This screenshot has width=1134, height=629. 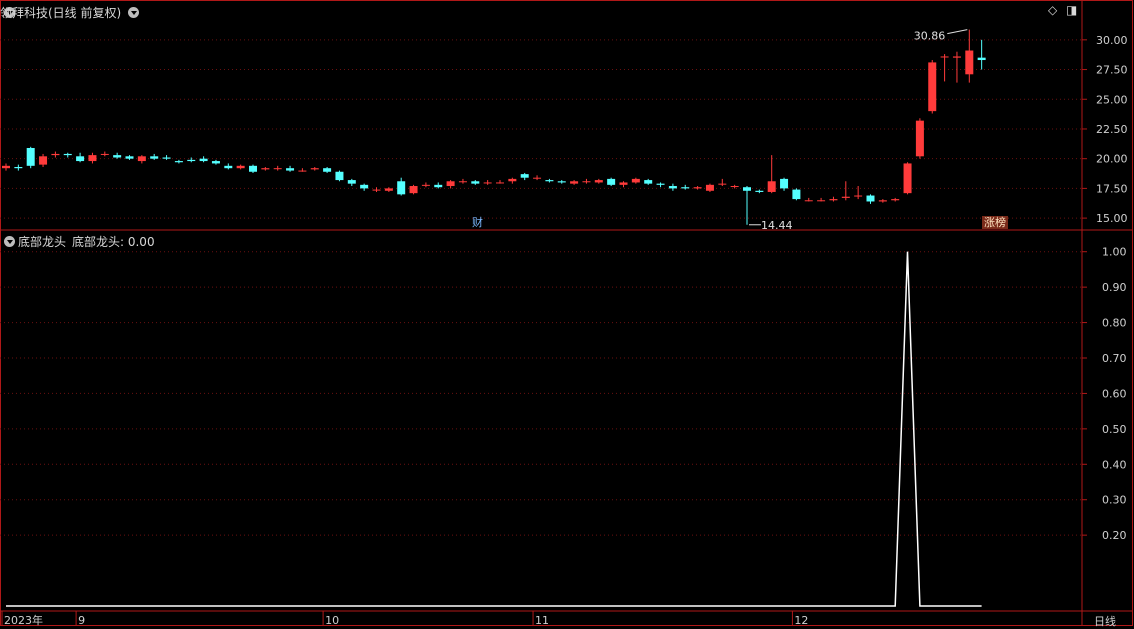 I want to click on stock-title: 领拜科技(日线 前复权), so click(x=61, y=13).